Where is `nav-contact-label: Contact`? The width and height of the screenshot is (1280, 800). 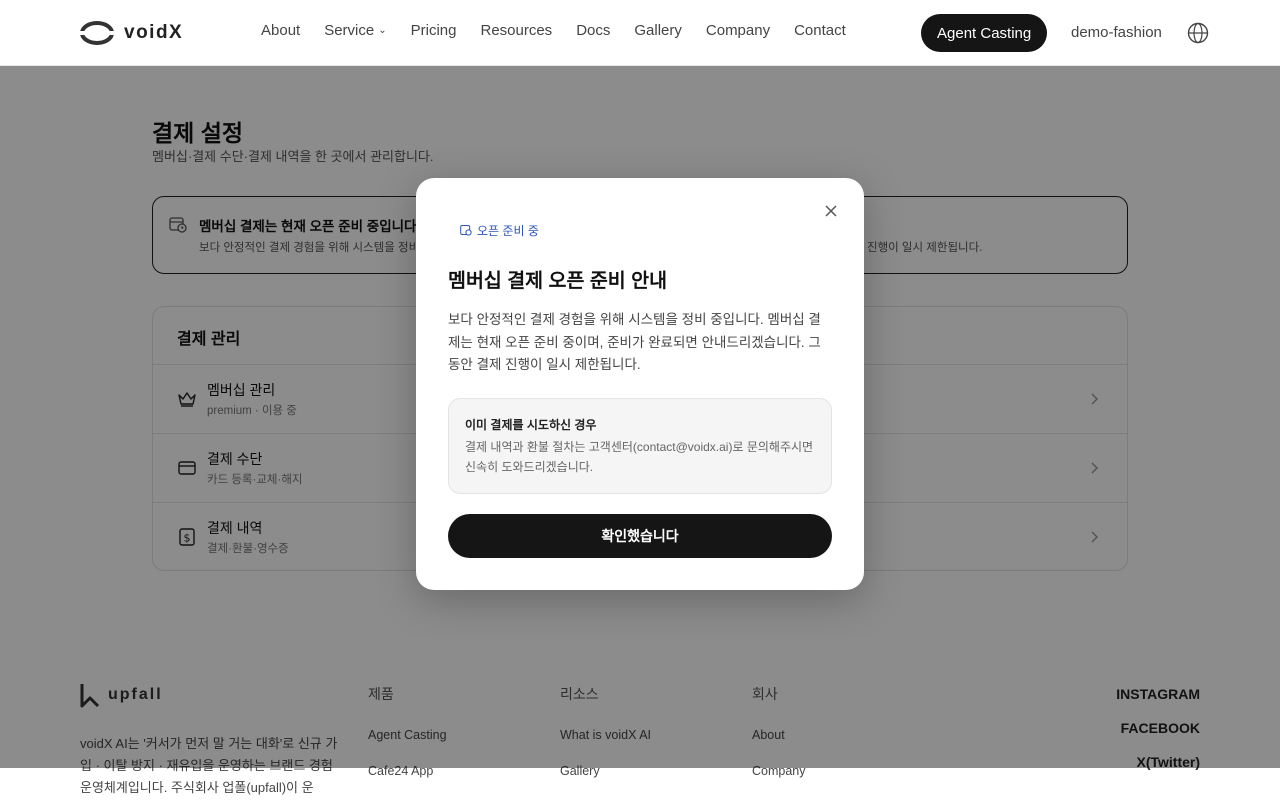 nav-contact-label: Contact is located at coordinates (820, 30).